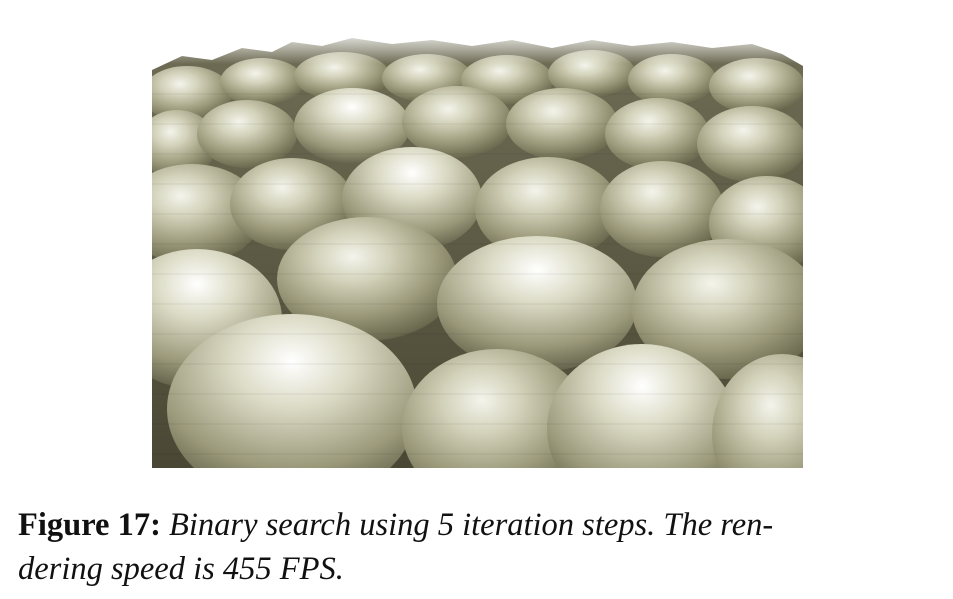 The height and width of the screenshot is (599, 953). What do you see at coordinates (181, 569) in the screenshot?
I see `caption-text-line2: dering speed is 455 FPS.` at bounding box center [181, 569].